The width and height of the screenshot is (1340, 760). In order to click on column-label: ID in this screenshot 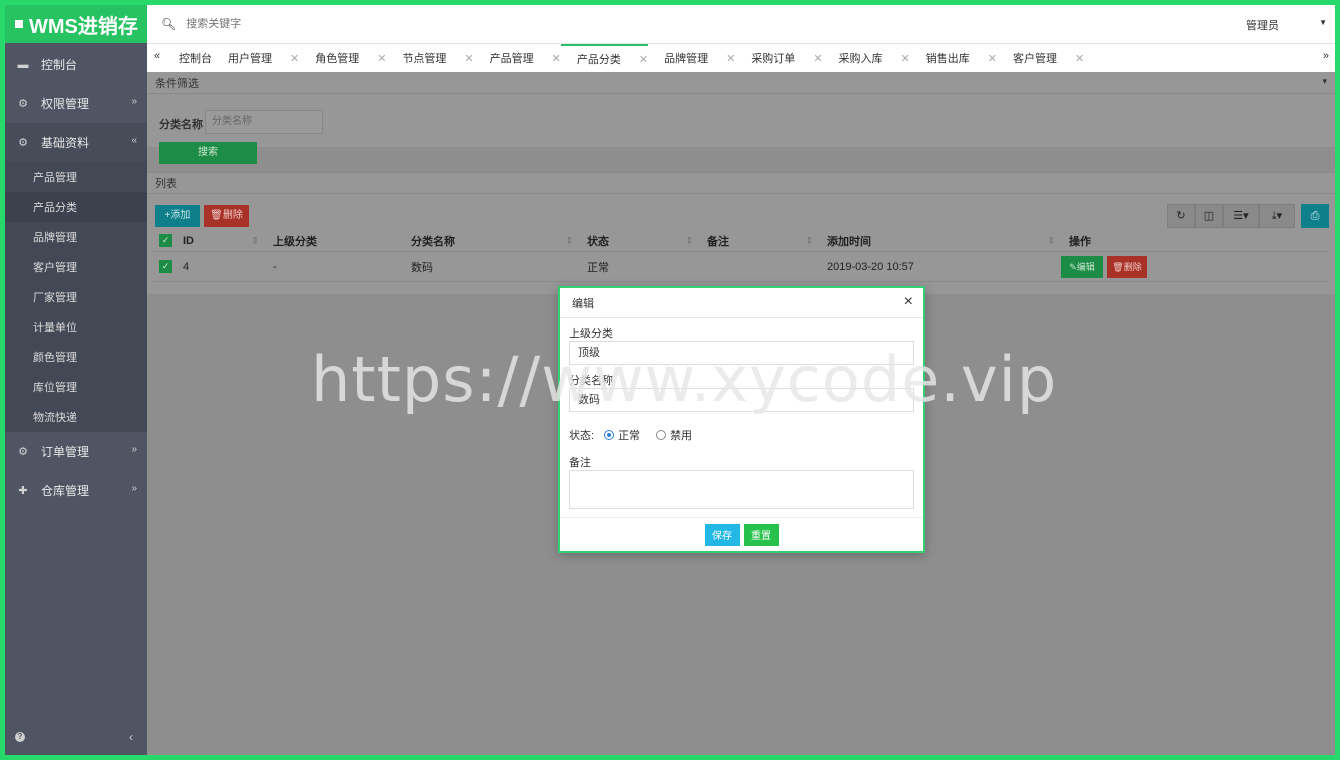, I will do `click(188, 240)`.